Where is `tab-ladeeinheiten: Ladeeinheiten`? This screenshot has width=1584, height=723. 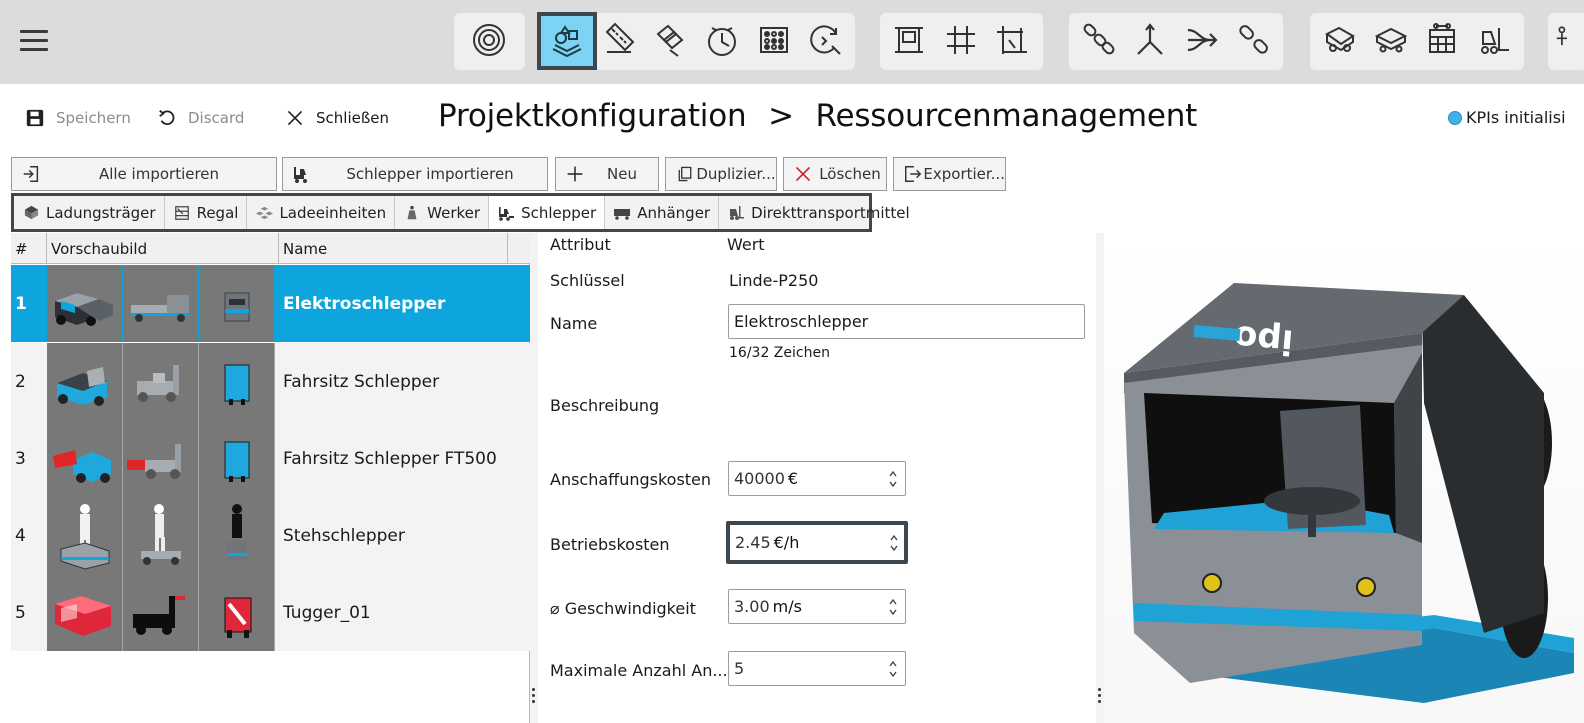
tab-ladeeinheiten: Ladeeinheiten is located at coordinates (321, 212).